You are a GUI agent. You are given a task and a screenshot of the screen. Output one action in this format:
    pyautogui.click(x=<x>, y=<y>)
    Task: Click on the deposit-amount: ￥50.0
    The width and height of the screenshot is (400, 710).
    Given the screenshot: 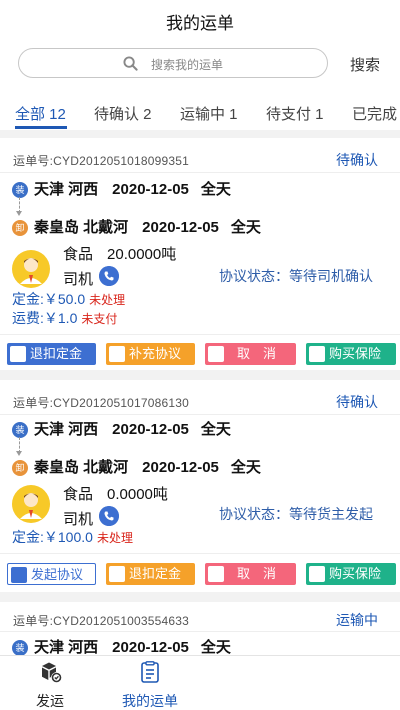 What is the action you would take?
    pyautogui.click(x=64, y=299)
    